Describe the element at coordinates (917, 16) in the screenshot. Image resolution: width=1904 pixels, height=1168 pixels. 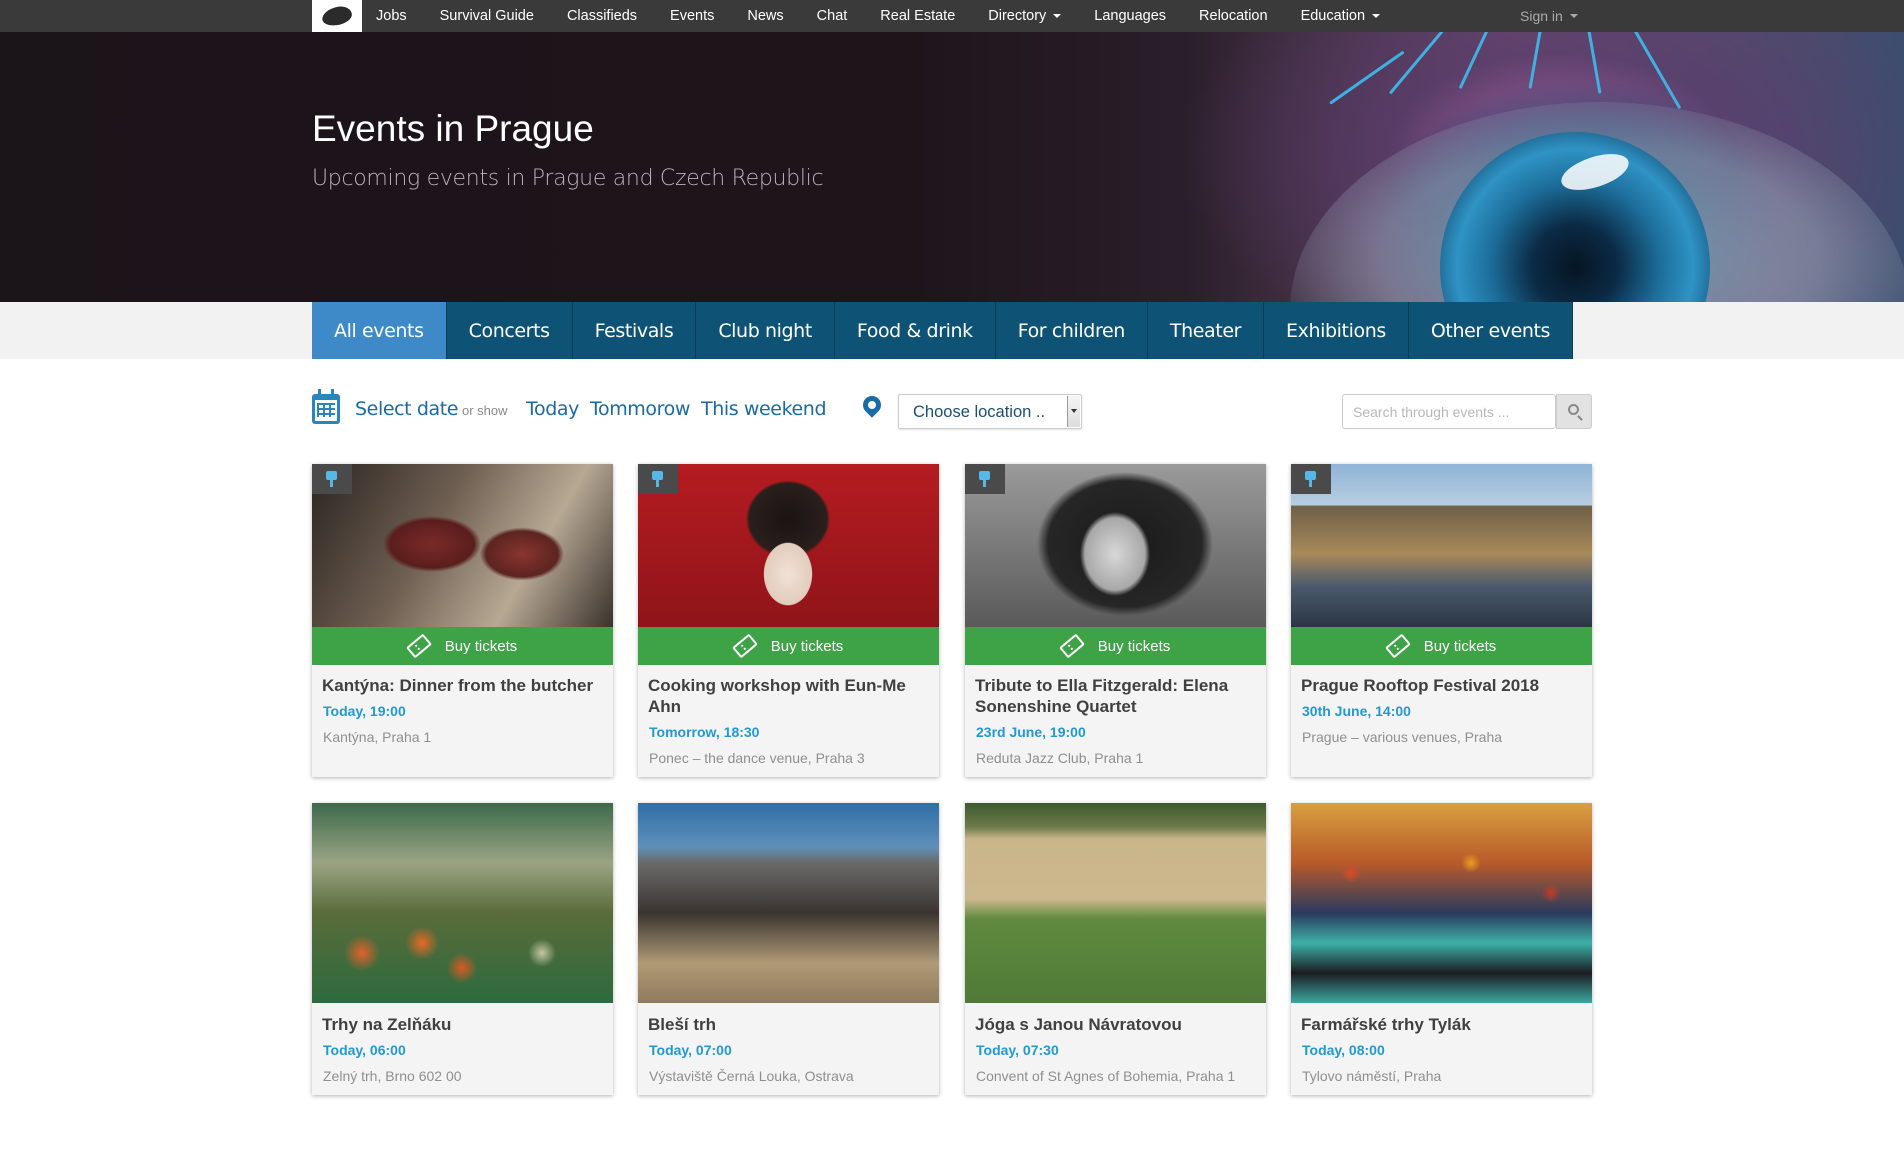
I see `nav-real-estate: Real Estate` at that location.